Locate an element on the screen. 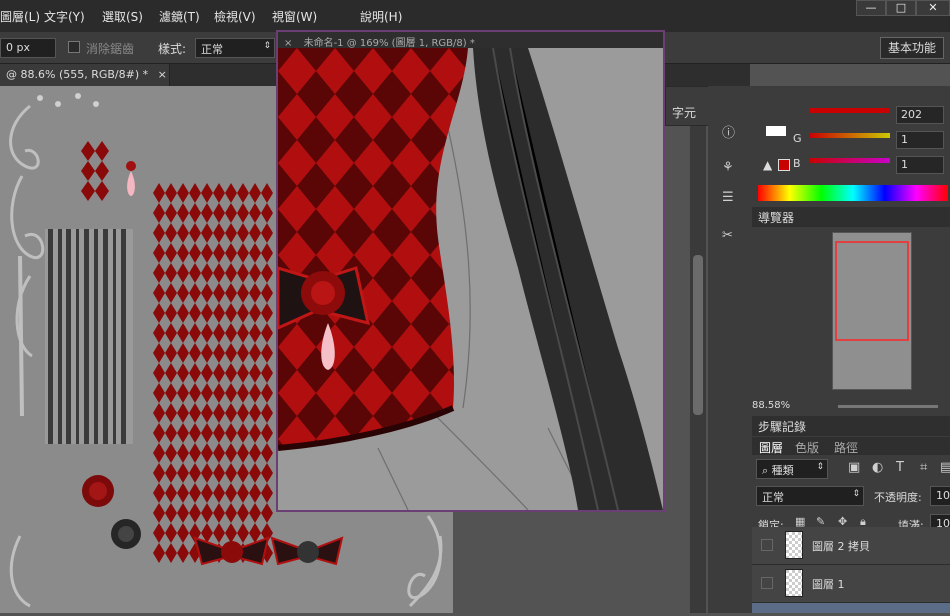 The width and height of the screenshot is (950, 616). document-tab-title: @ 88.6% (555, RGB/8#) * is located at coordinates (77, 74).